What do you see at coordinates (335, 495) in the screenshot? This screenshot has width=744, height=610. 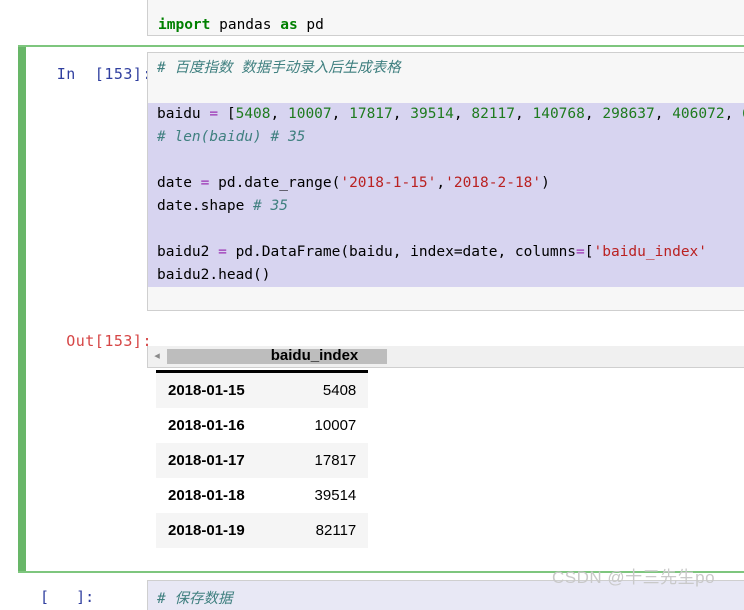 I see `table-cell-value: 39514` at bounding box center [335, 495].